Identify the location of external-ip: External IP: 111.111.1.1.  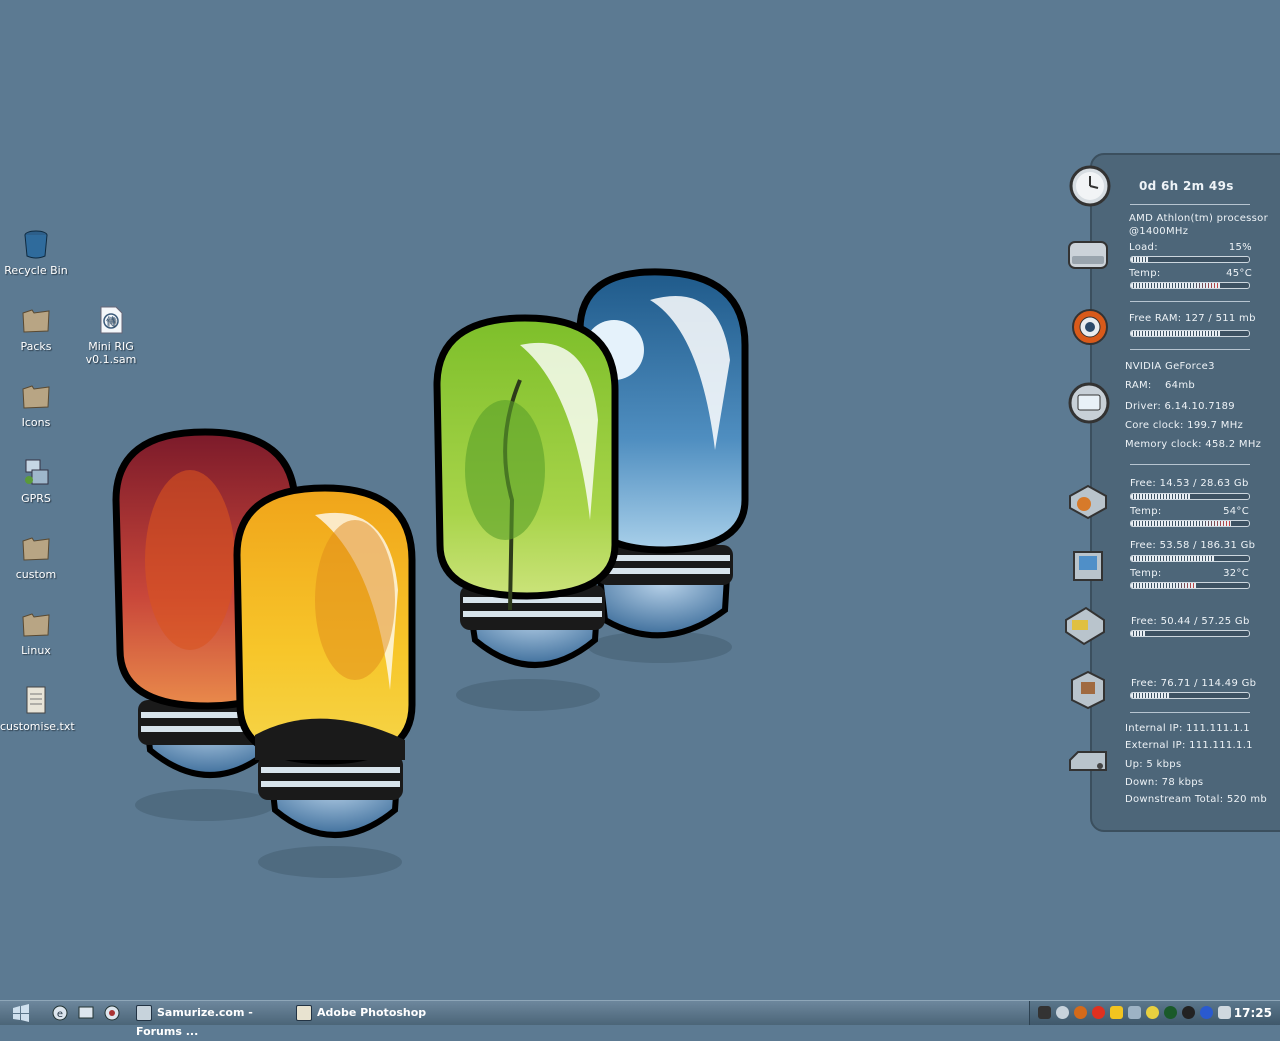
(1189, 745).